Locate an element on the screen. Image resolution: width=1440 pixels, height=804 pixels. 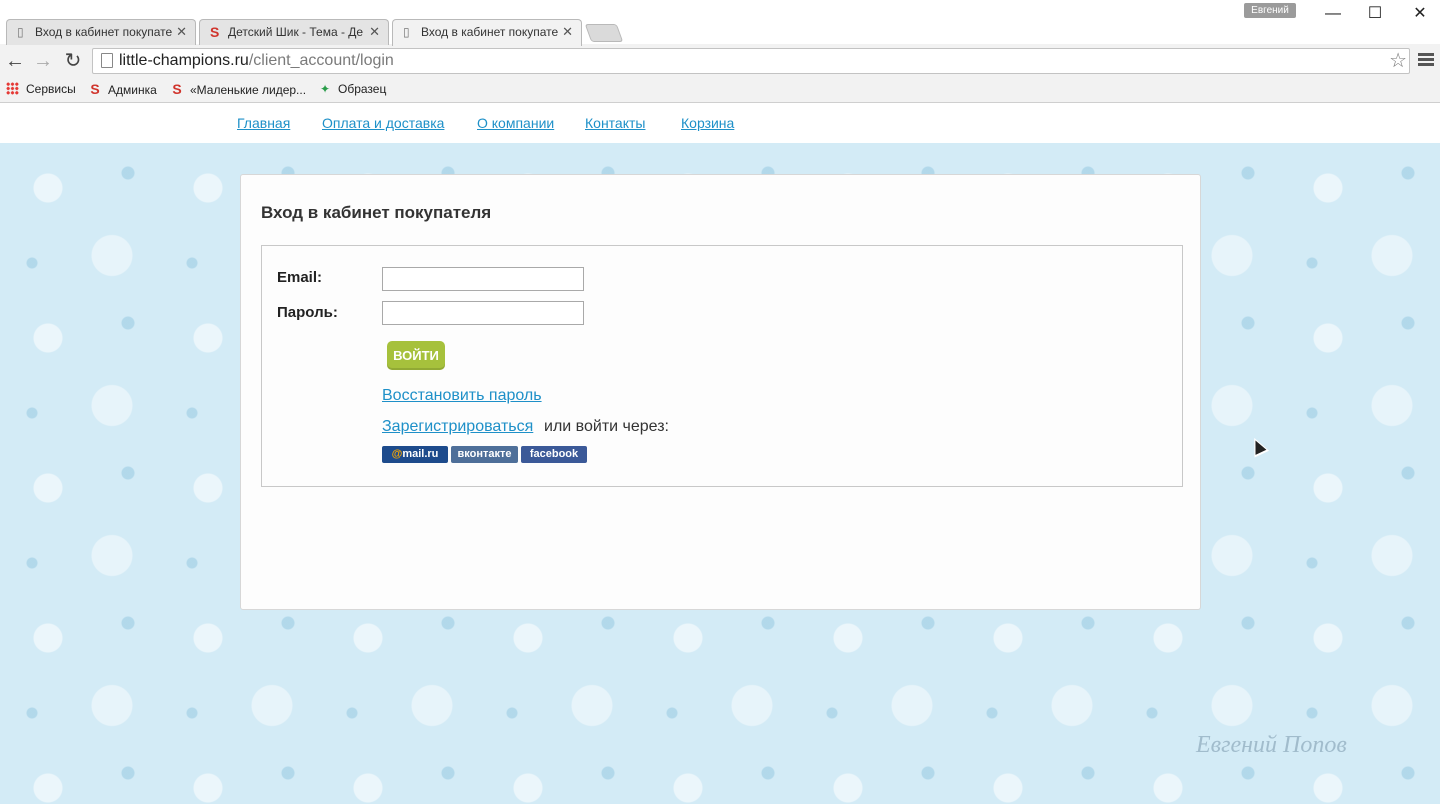
close-window-icon: ✕ is located at coordinates (1420, 14).